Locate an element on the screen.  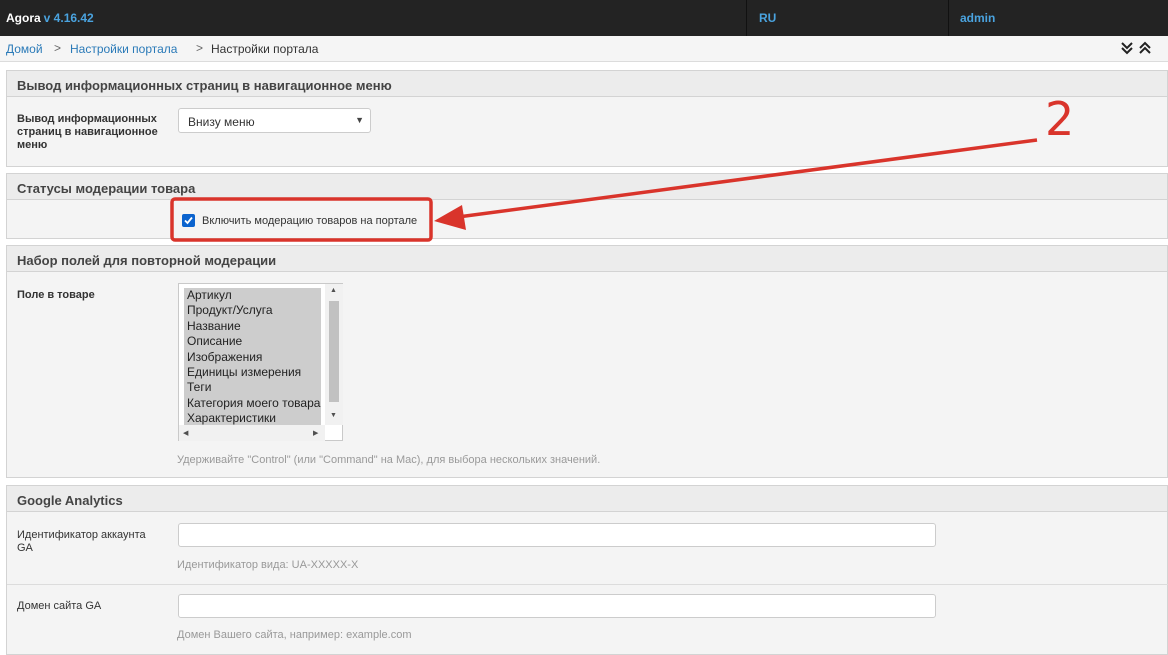
scroll-left-icon: ◀ is located at coordinates (185, 433).